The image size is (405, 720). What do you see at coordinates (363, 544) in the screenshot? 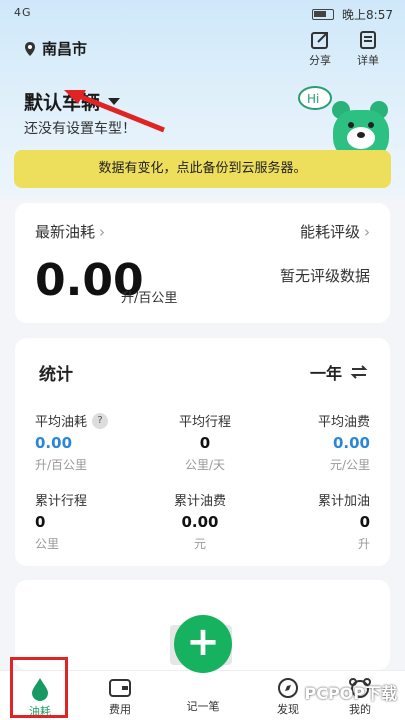
I see `stat-unit: 升` at bounding box center [363, 544].